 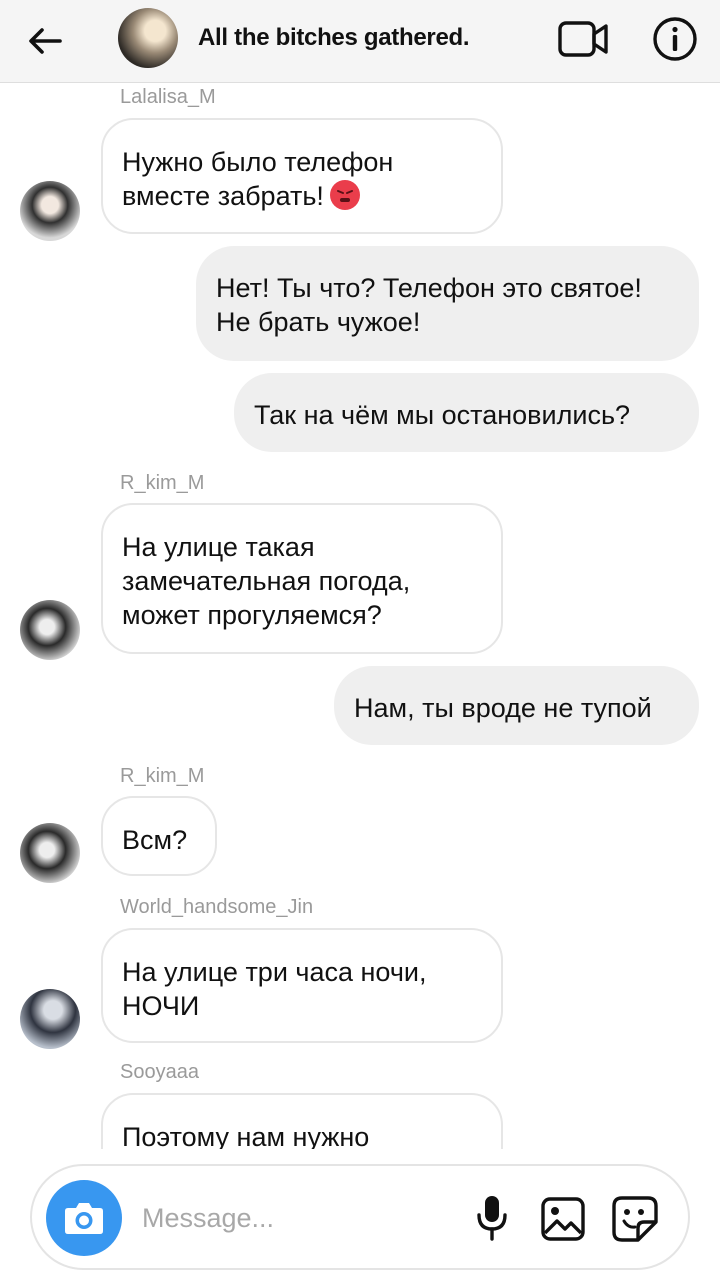 I want to click on message-text: Так на чём мы остановились?, so click(x=442, y=415).